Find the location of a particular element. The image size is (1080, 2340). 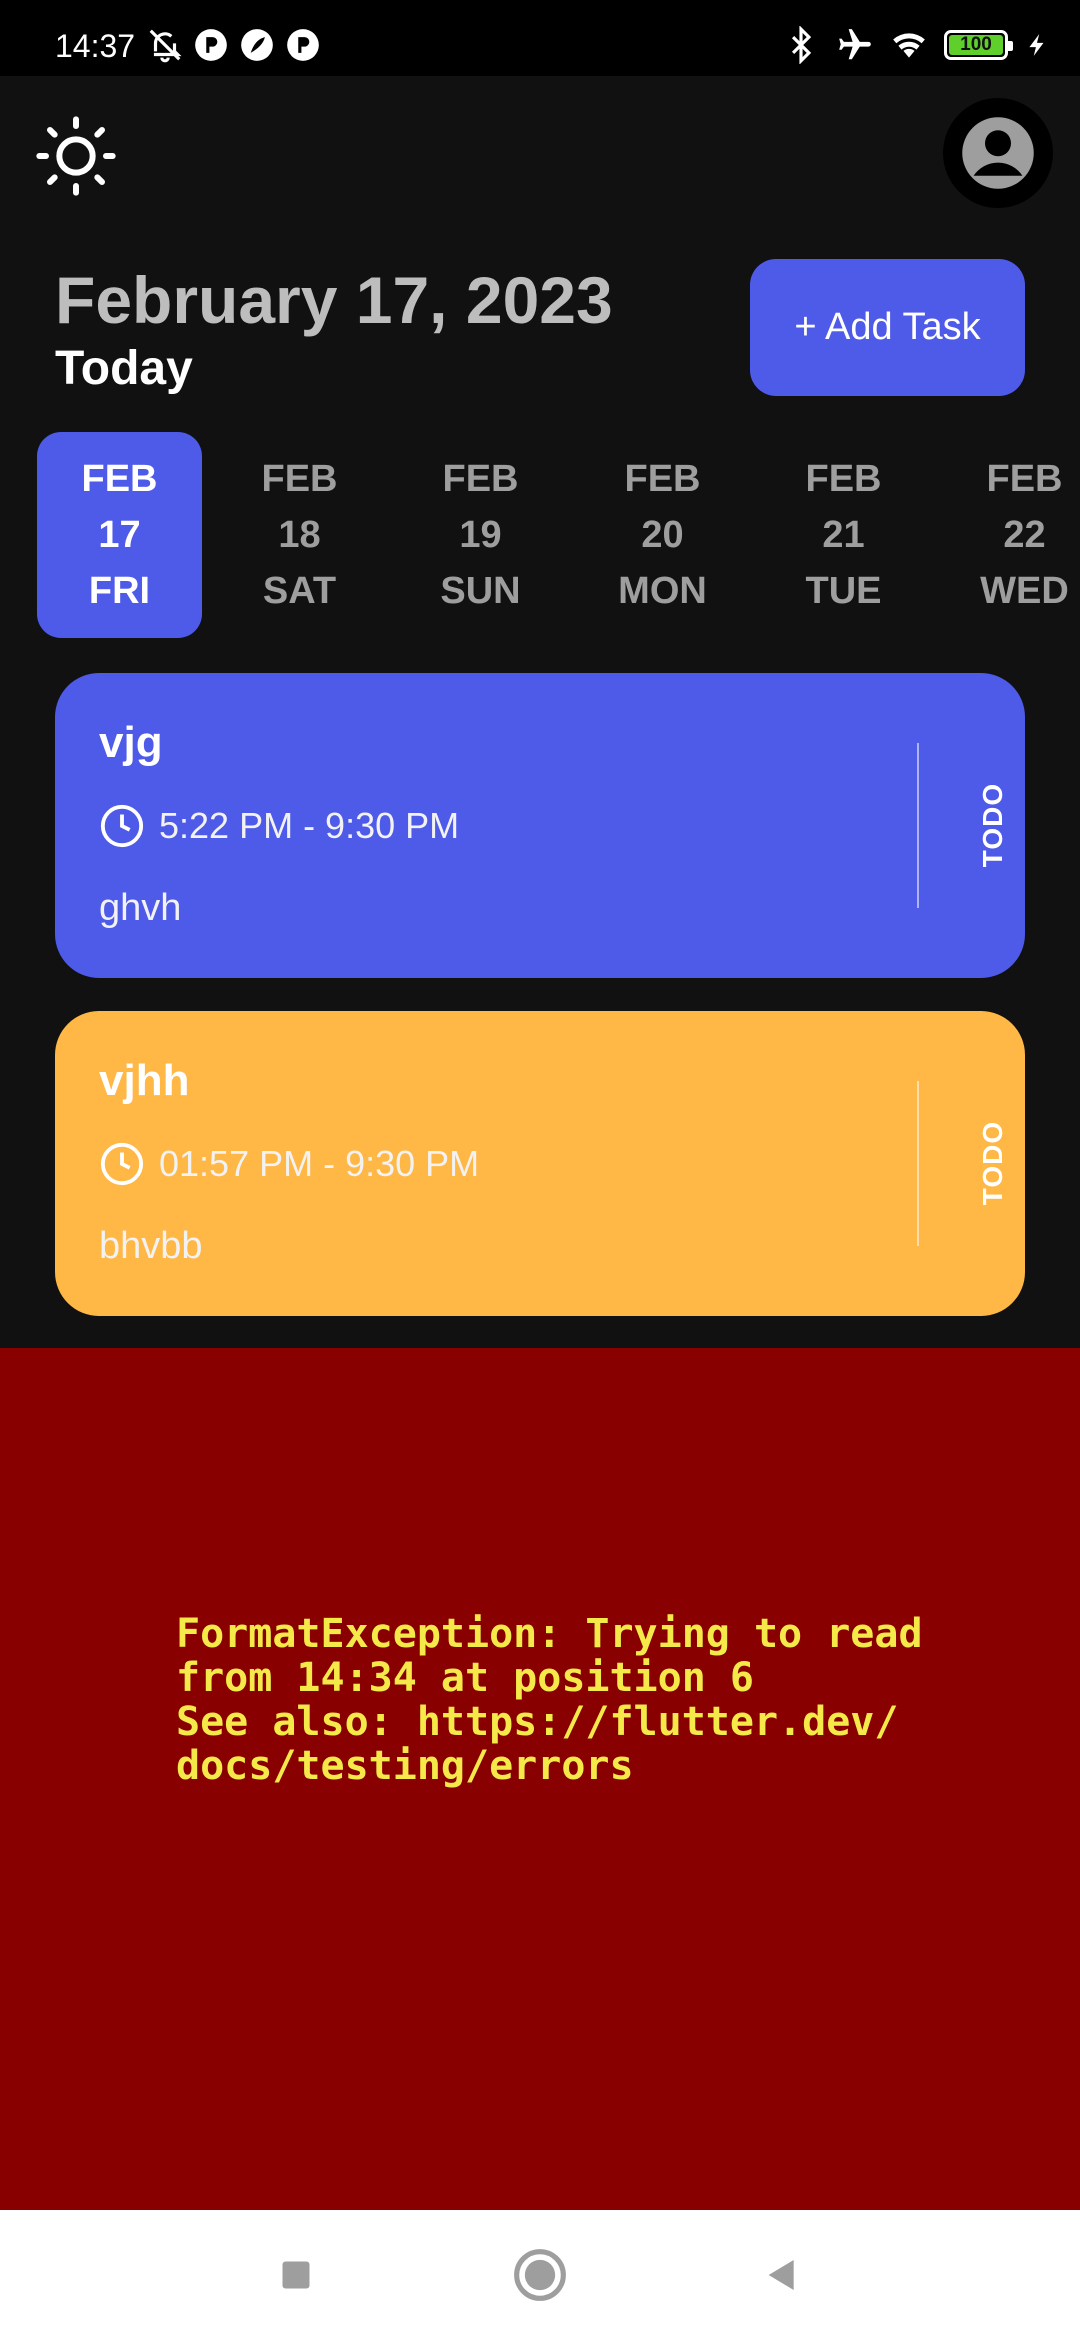

date-day: 21 is located at coordinates (843, 535).